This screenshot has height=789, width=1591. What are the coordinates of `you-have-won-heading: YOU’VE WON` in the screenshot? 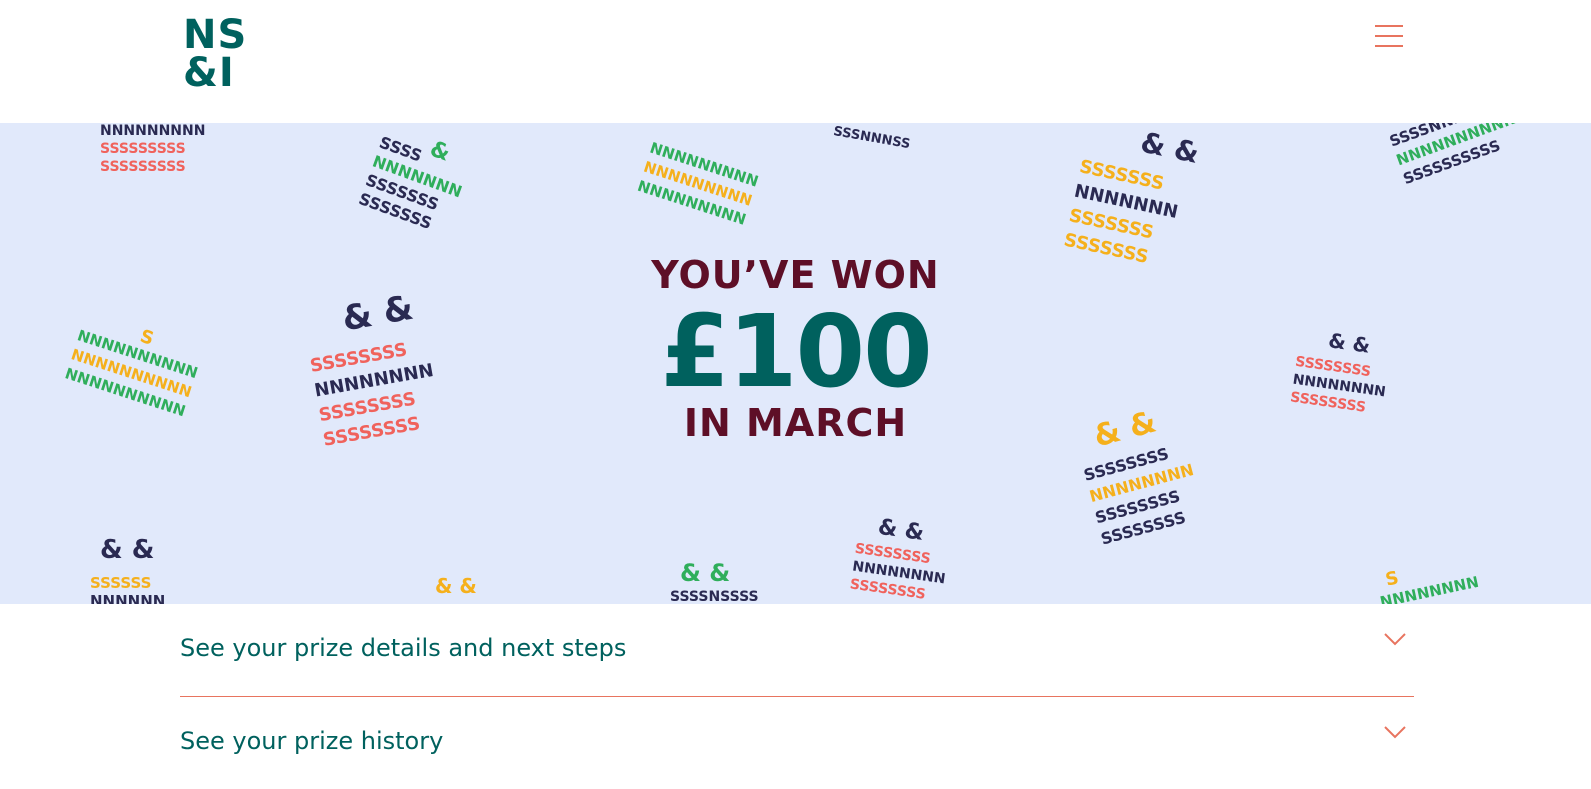 It's located at (795, 275).